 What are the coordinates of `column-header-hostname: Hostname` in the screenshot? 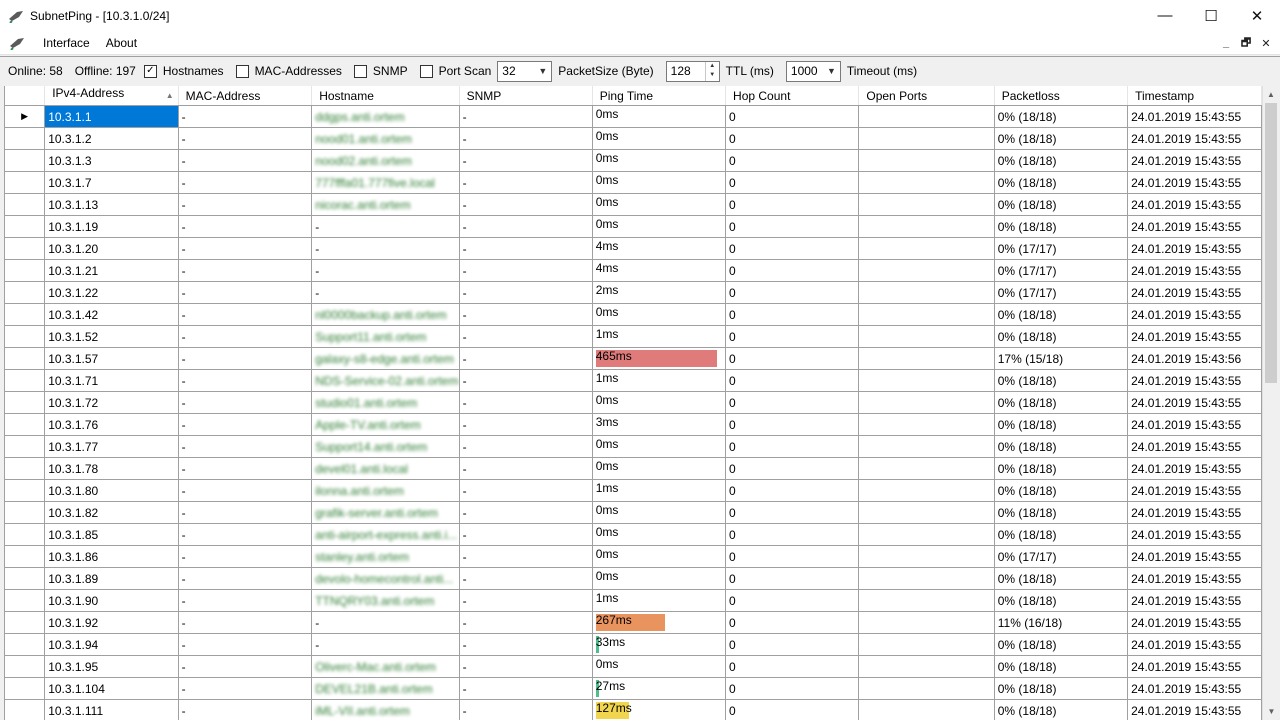 It's located at (385, 96).